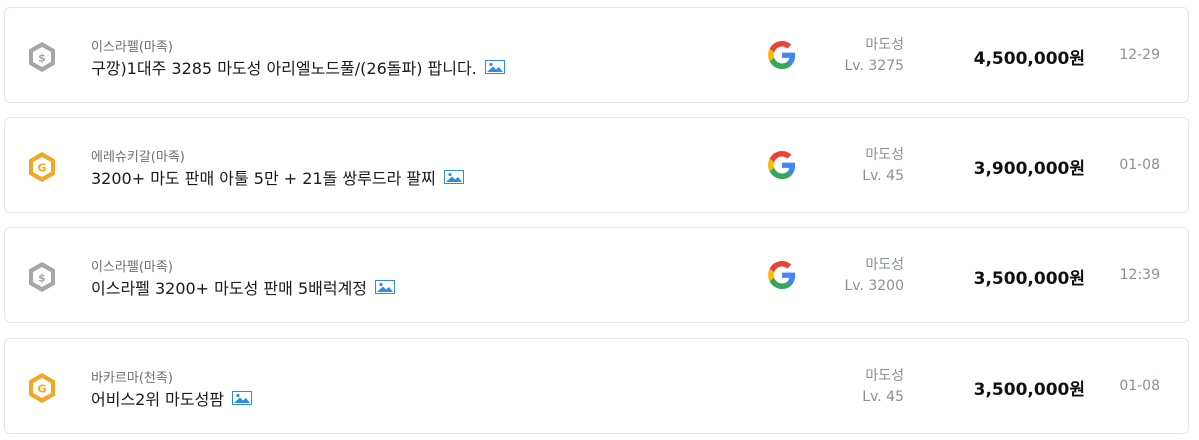 The image size is (1199, 440). What do you see at coordinates (874, 286) in the screenshot?
I see `character-level: Lv. 3200` at bounding box center [874, 286].